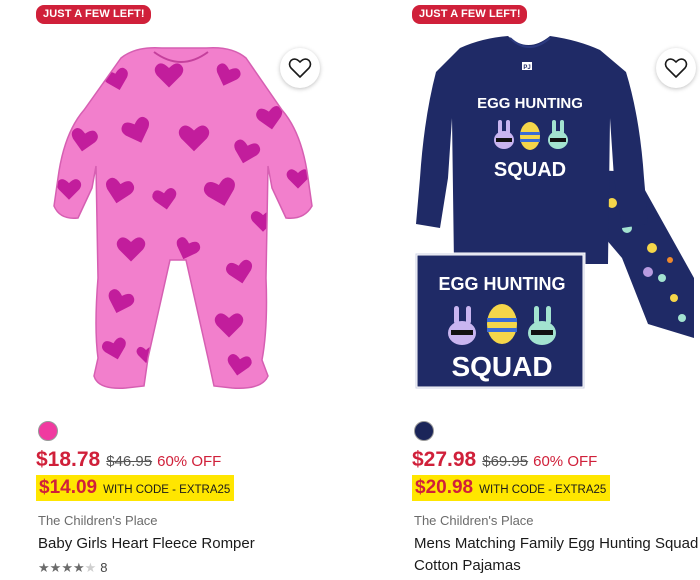 This screenshot has width=700, height=580. I want to click on star-rating: ★ ★ ★ ★ ★ 8, so click(73, 567).